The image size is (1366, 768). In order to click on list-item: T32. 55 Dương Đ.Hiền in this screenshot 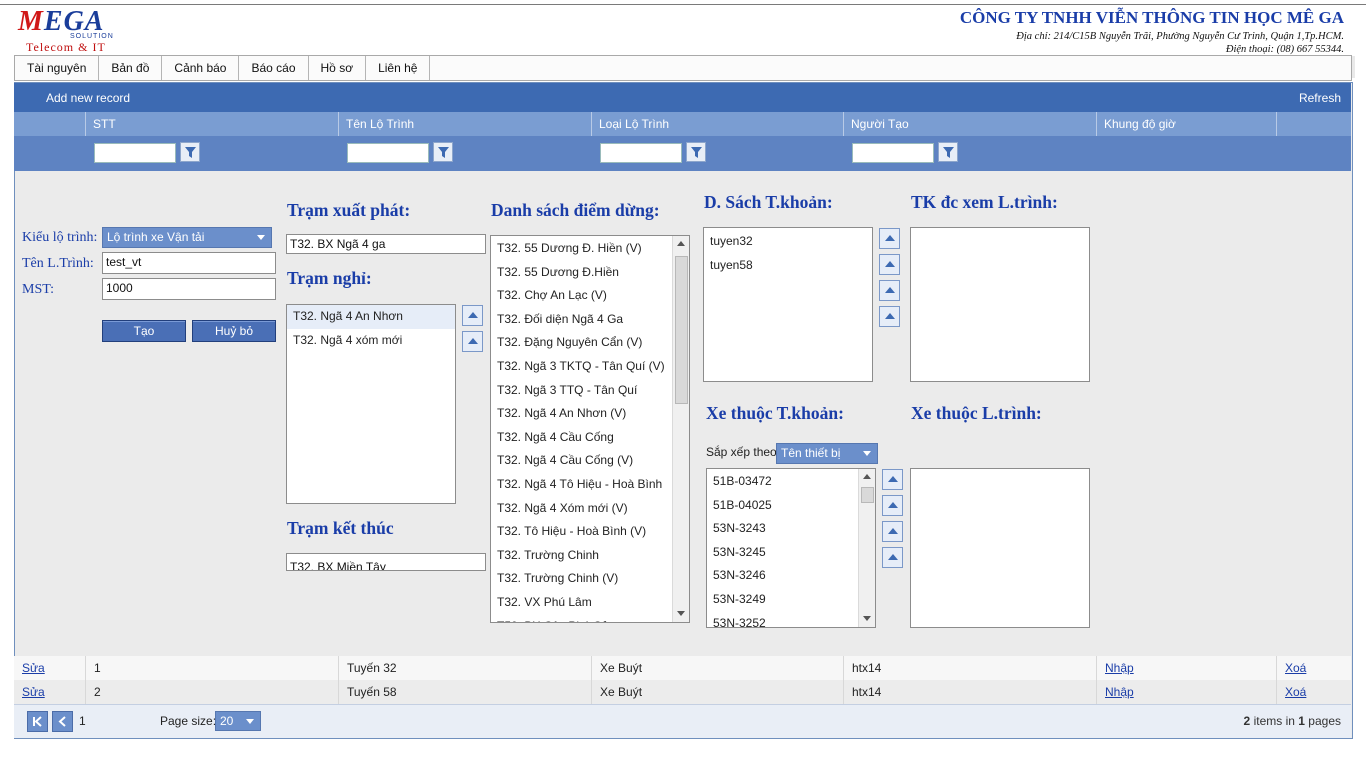, I will do `click(590, 273)`.